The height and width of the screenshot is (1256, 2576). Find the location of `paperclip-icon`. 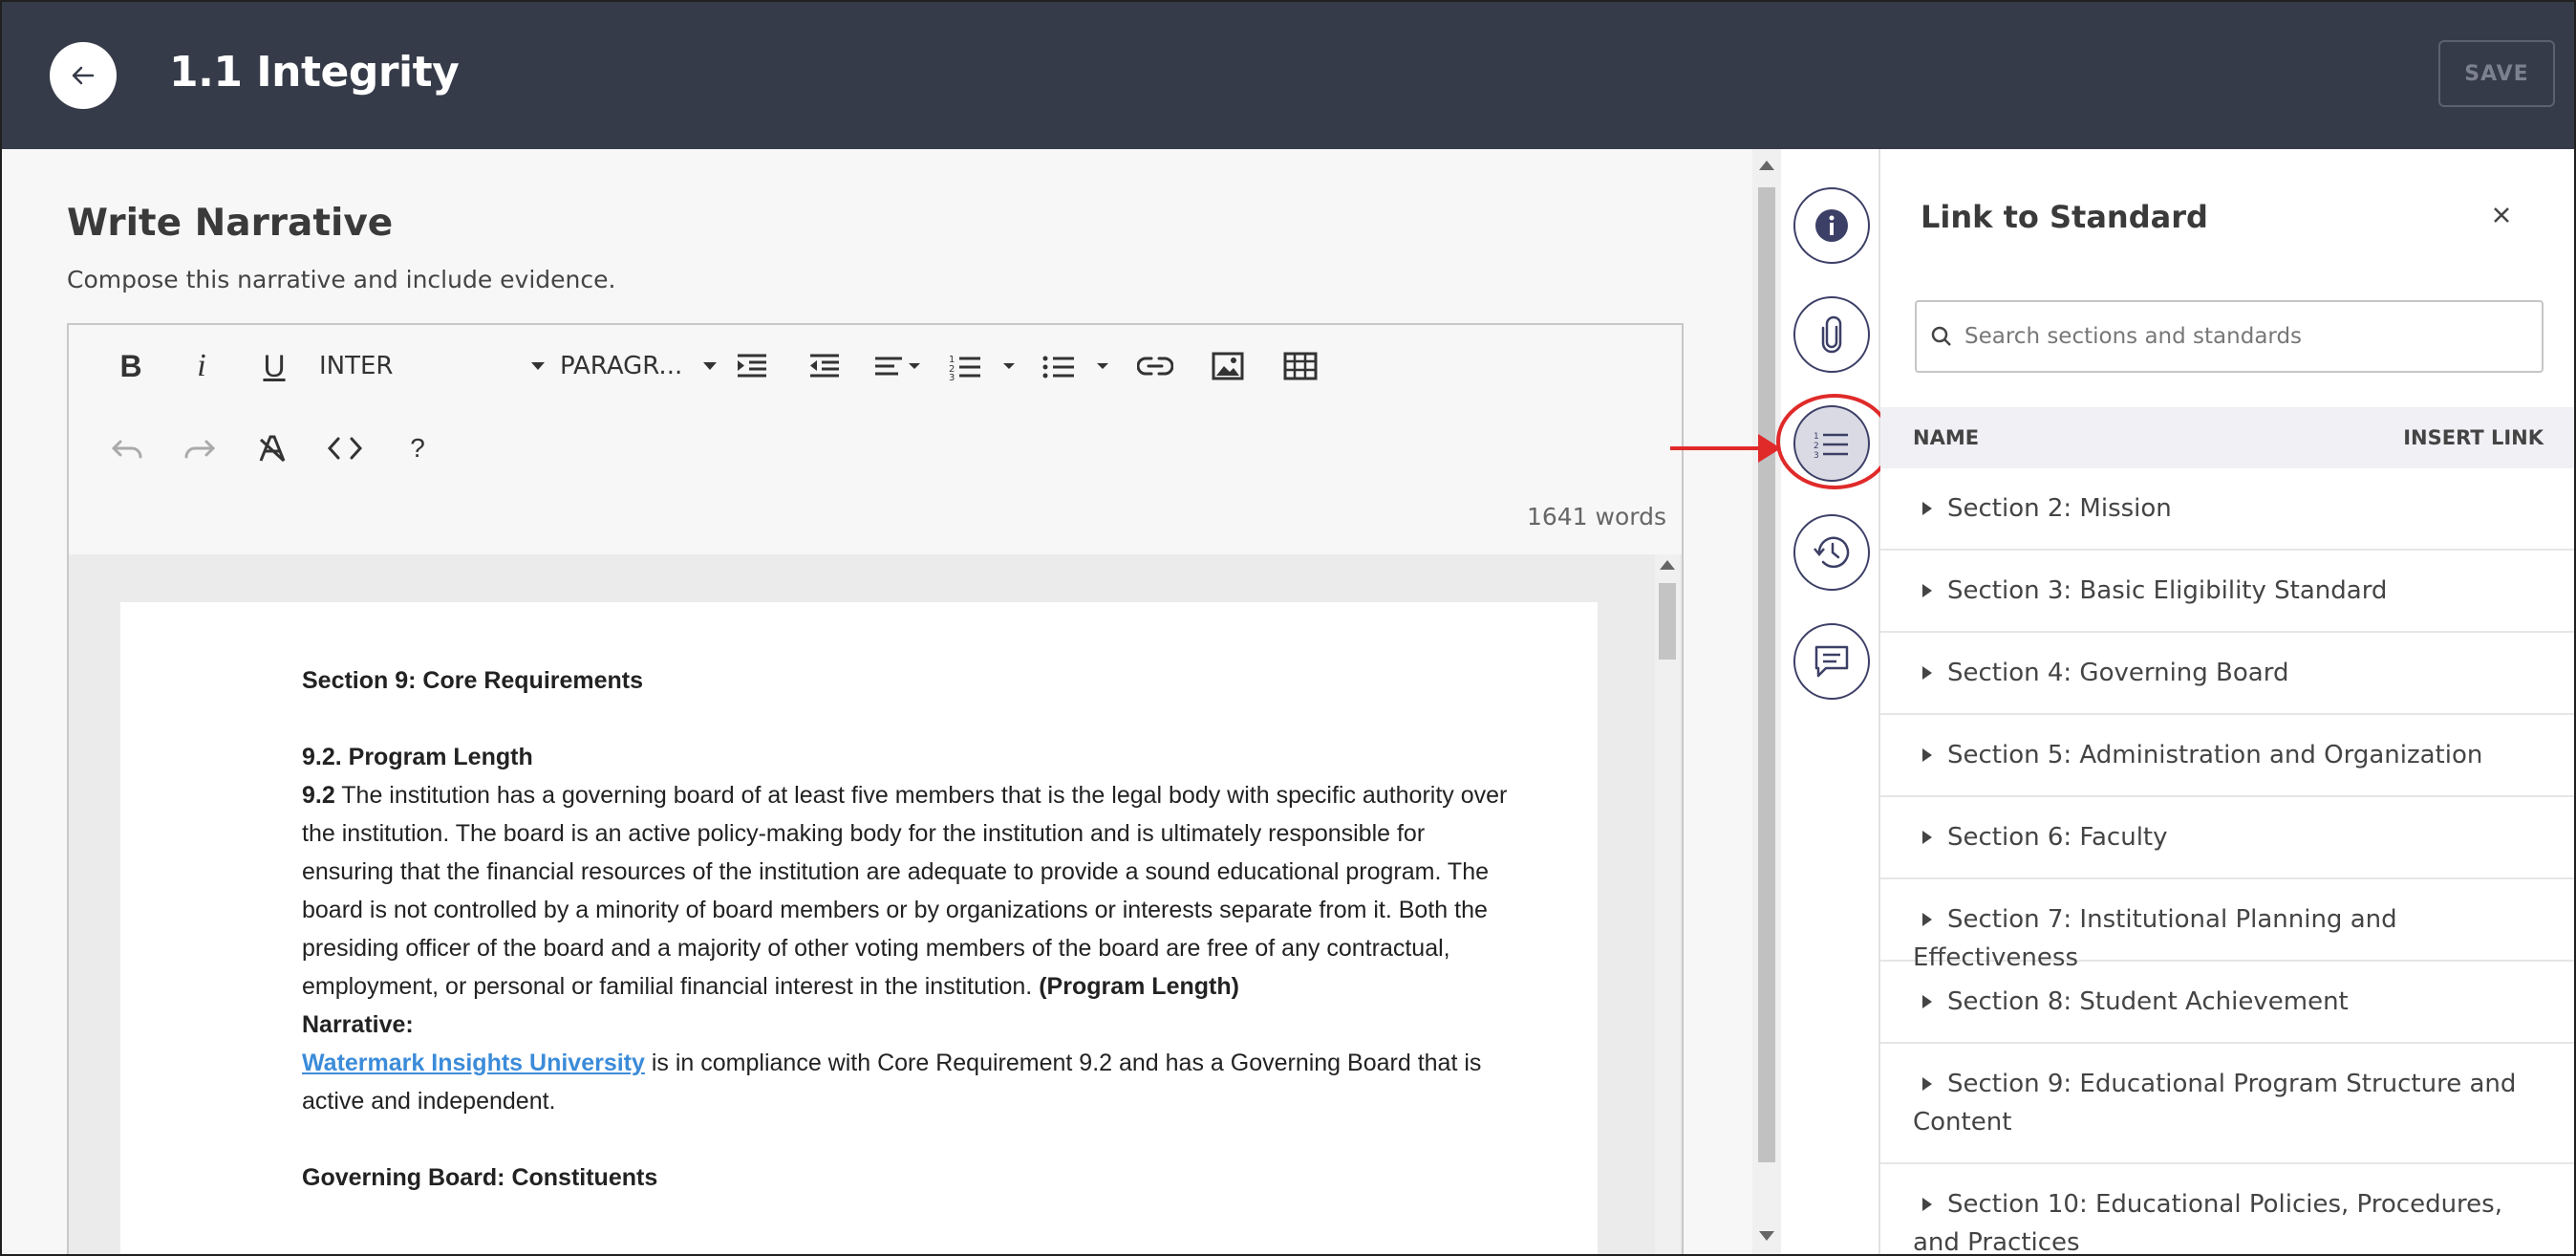

paperclip-icon is located at coordinates (1831, 334).